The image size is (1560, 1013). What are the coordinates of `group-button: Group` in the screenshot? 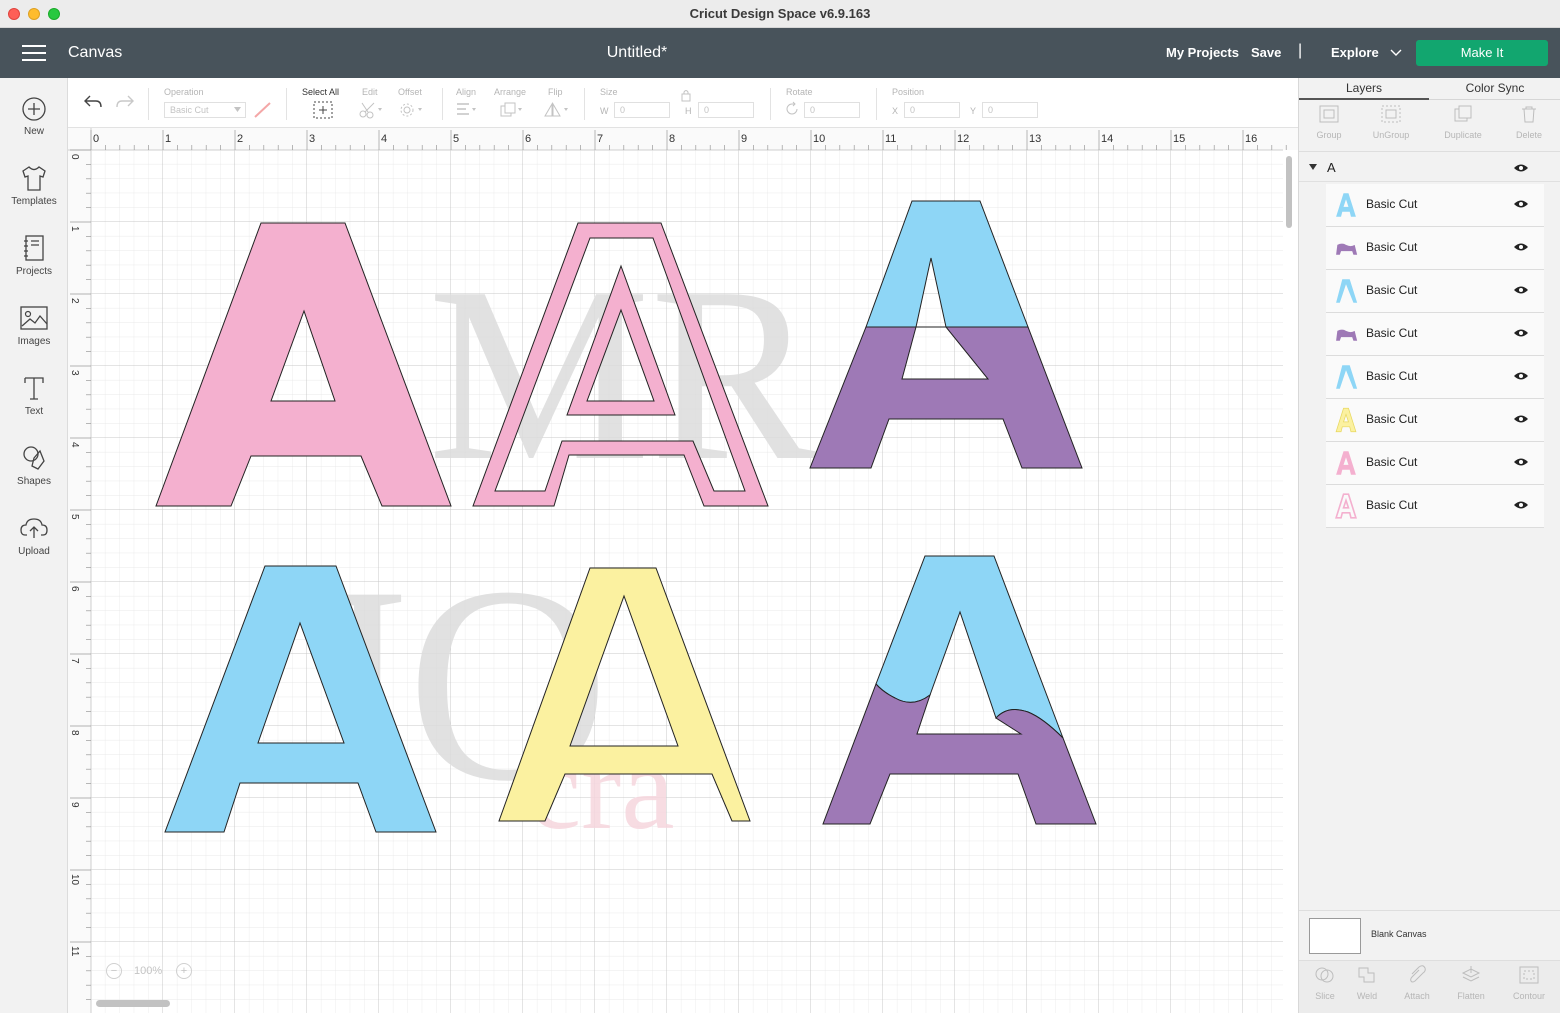 It's located at (1329, 120).